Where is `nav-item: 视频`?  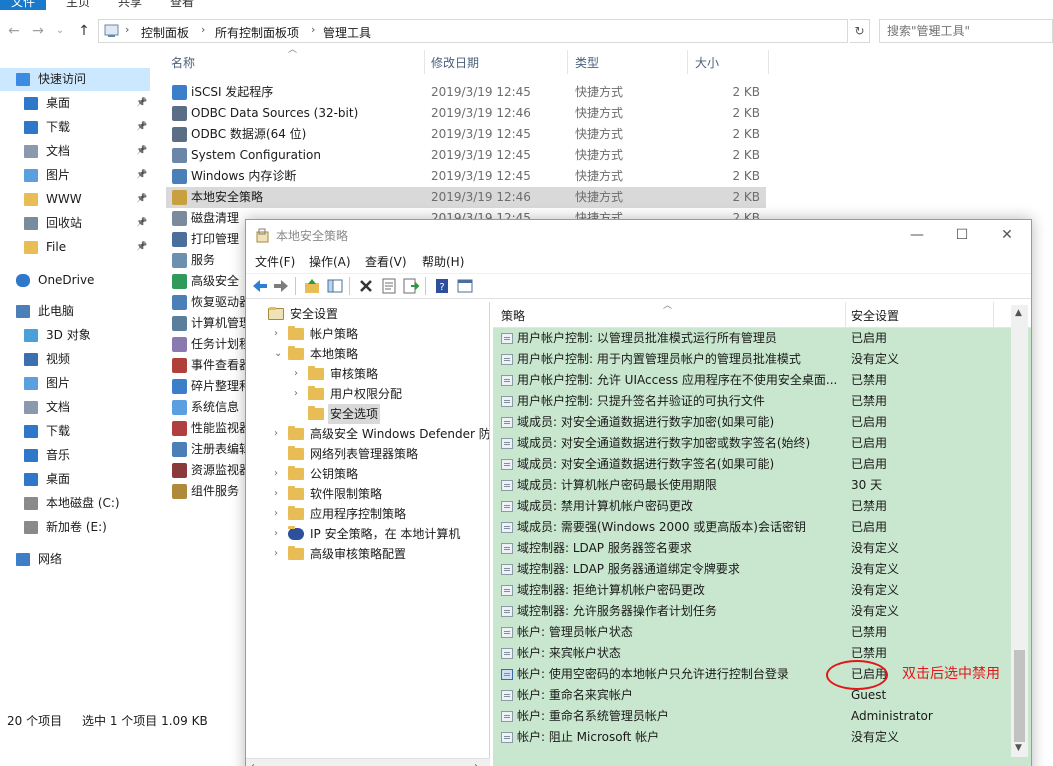 nav-item: 视频 is located at coordinates (75, 359).